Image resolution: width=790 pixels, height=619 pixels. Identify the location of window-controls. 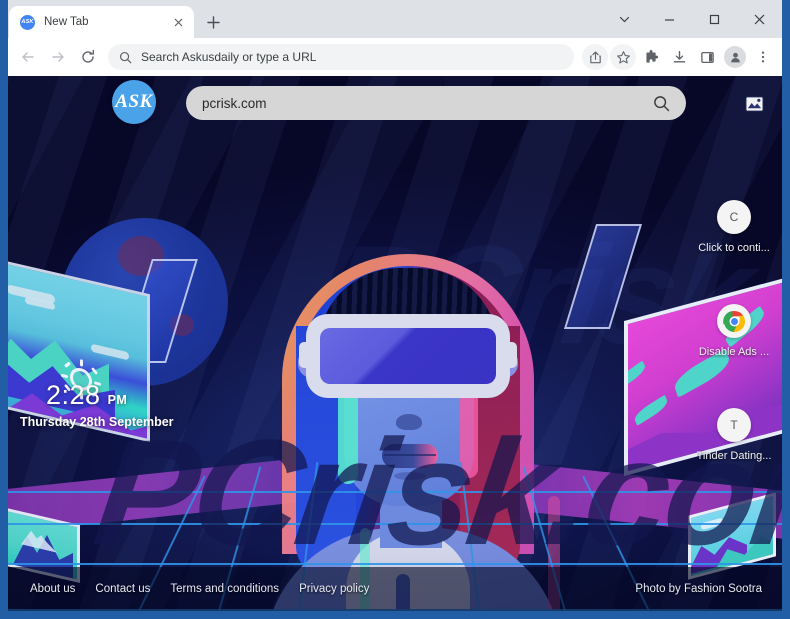
(692, 19).